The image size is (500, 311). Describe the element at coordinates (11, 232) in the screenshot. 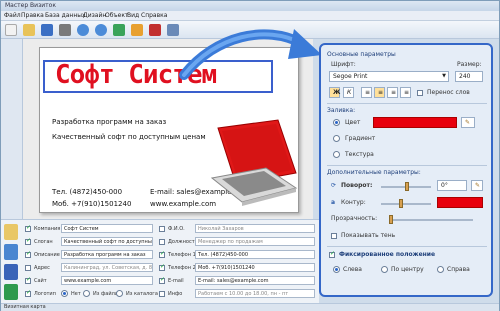

I see `card-icon` at that location.